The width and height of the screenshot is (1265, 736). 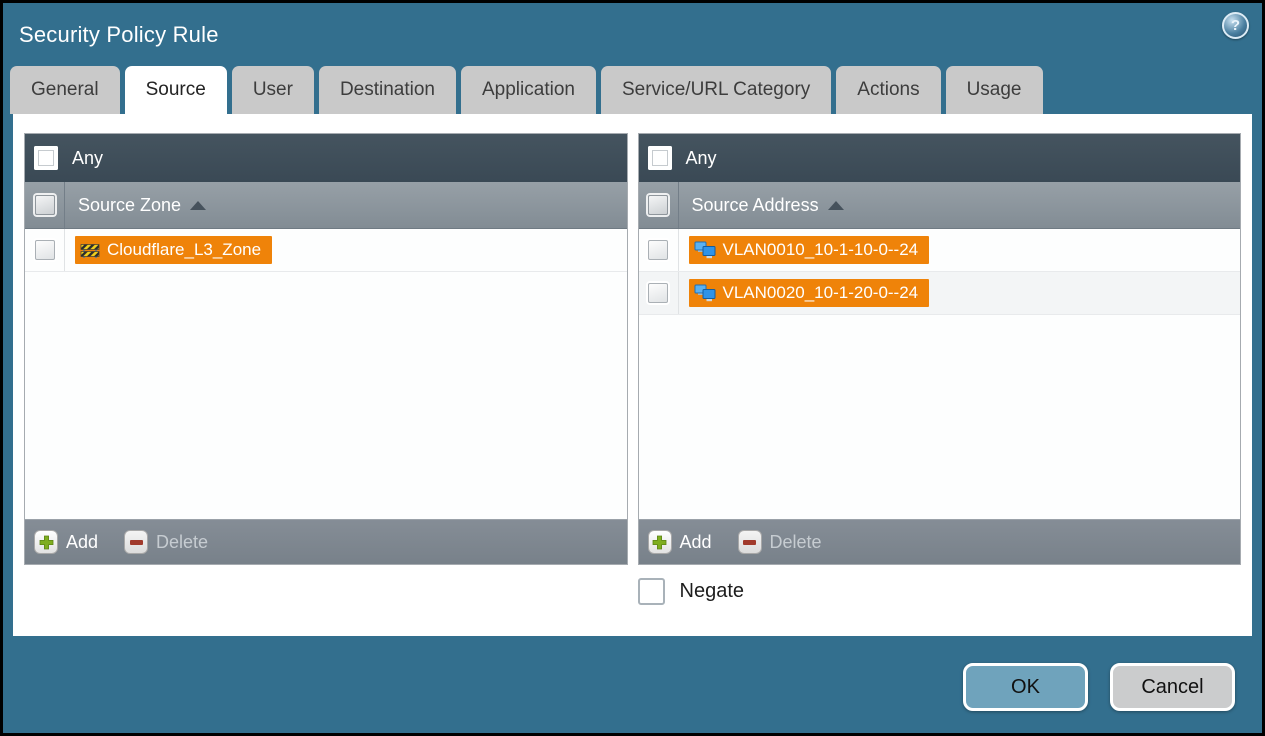 What do you see at coordinates (658, 205) in the screenshot?
I see `source-address-select-all-checkbox` at bounding box center [658, 205].